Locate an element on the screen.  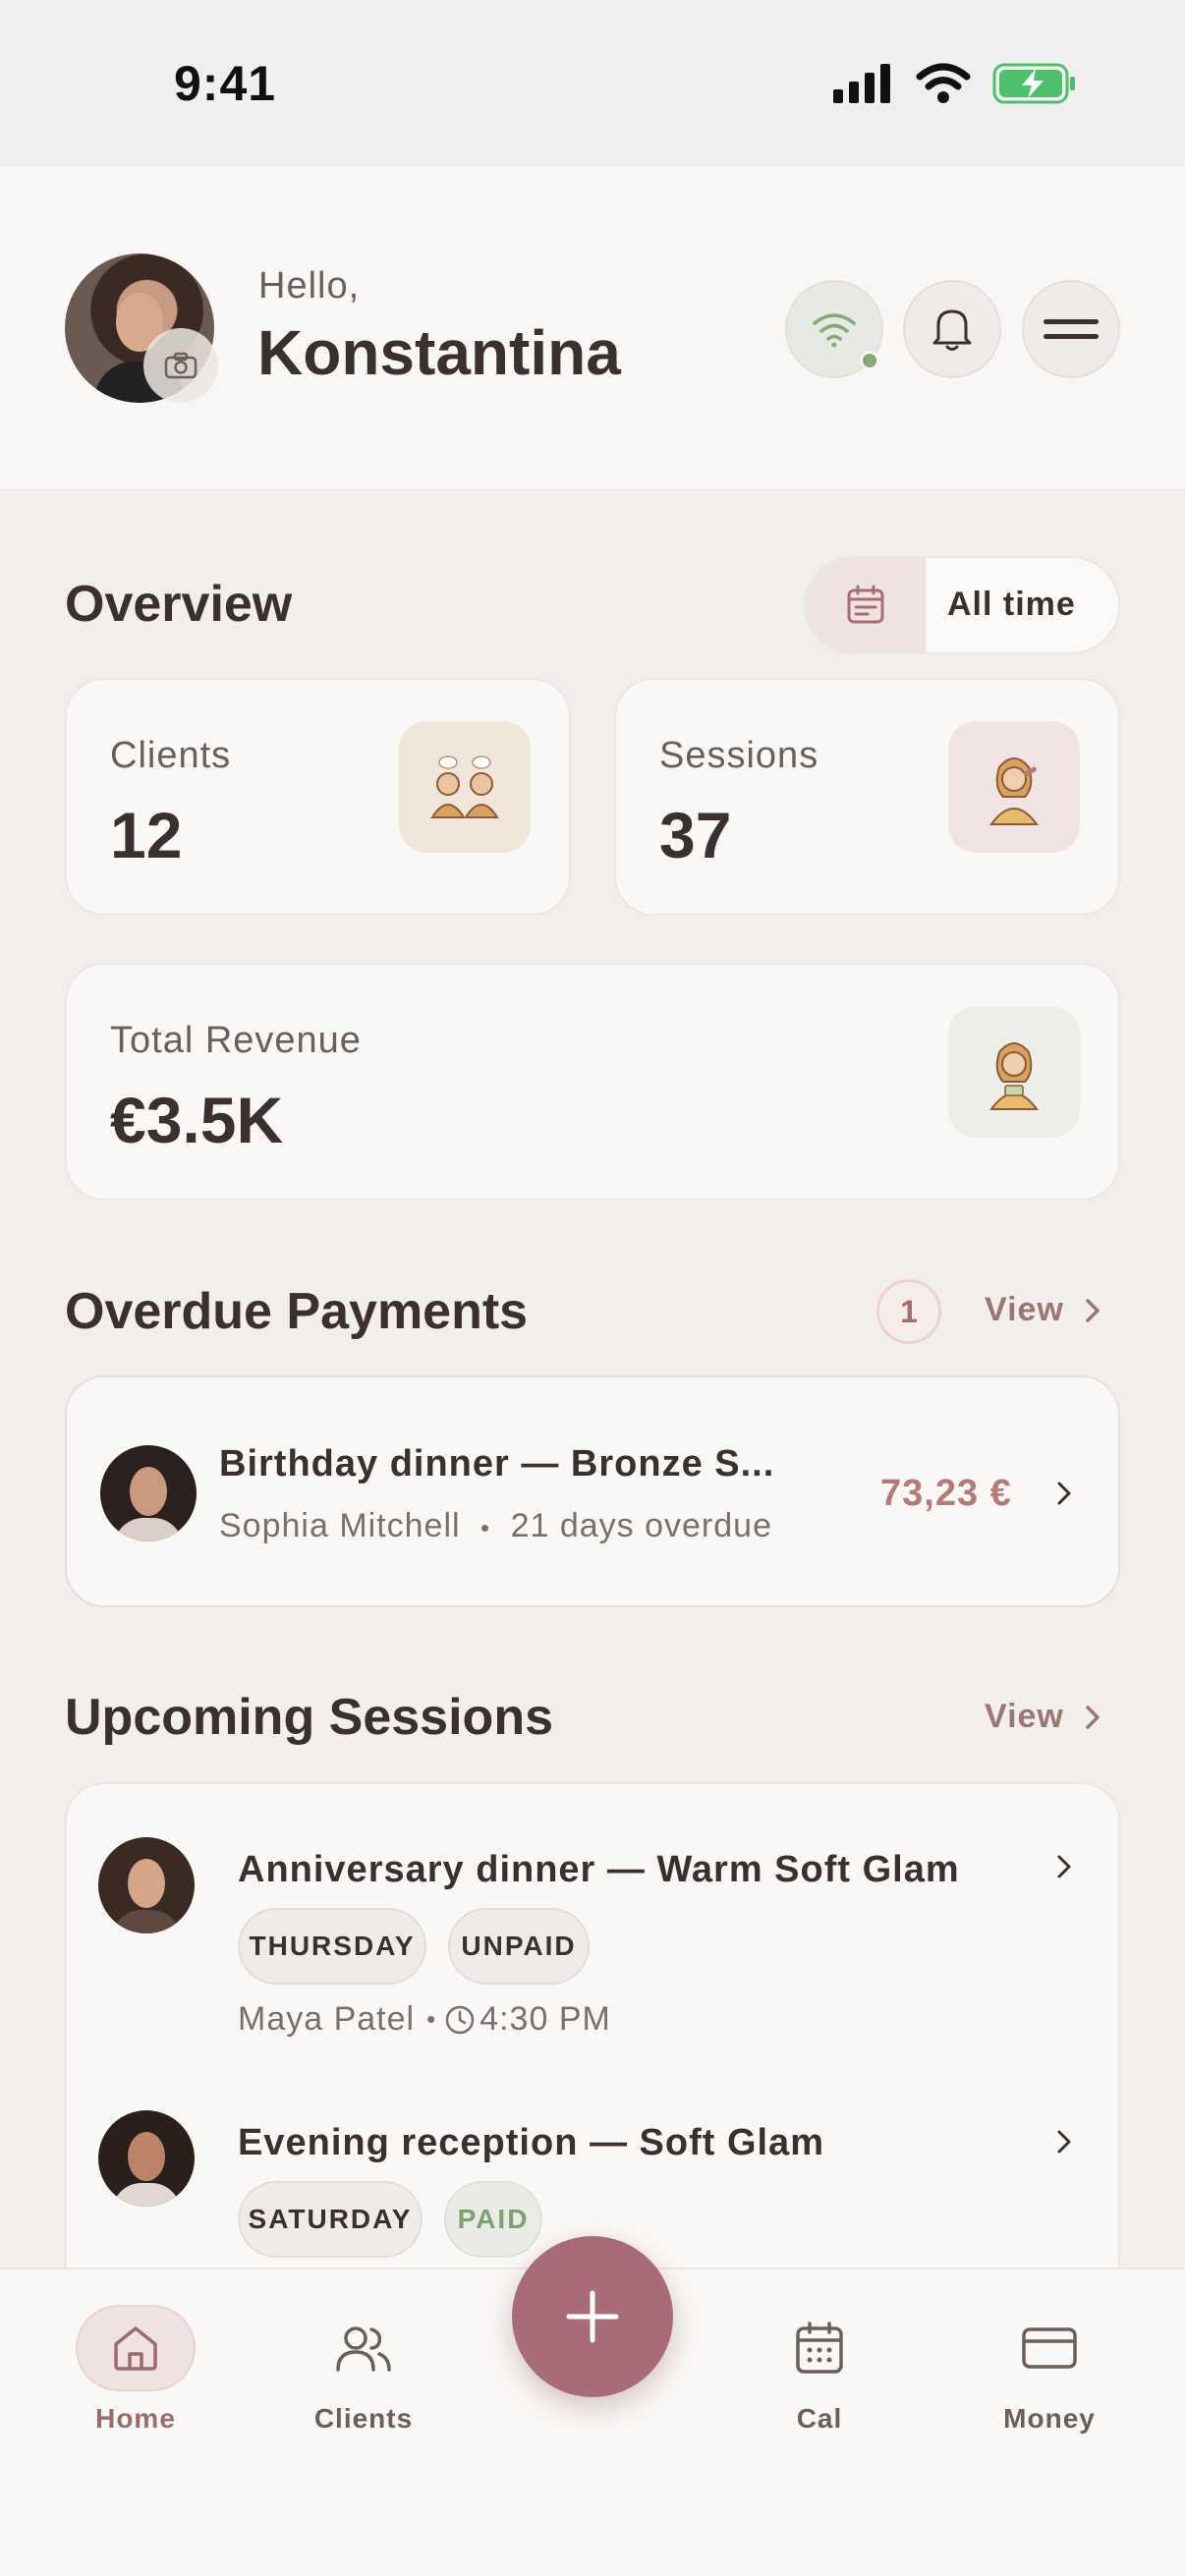
clients-stat-card: Clients 12 is located at coordinates (318, 797).